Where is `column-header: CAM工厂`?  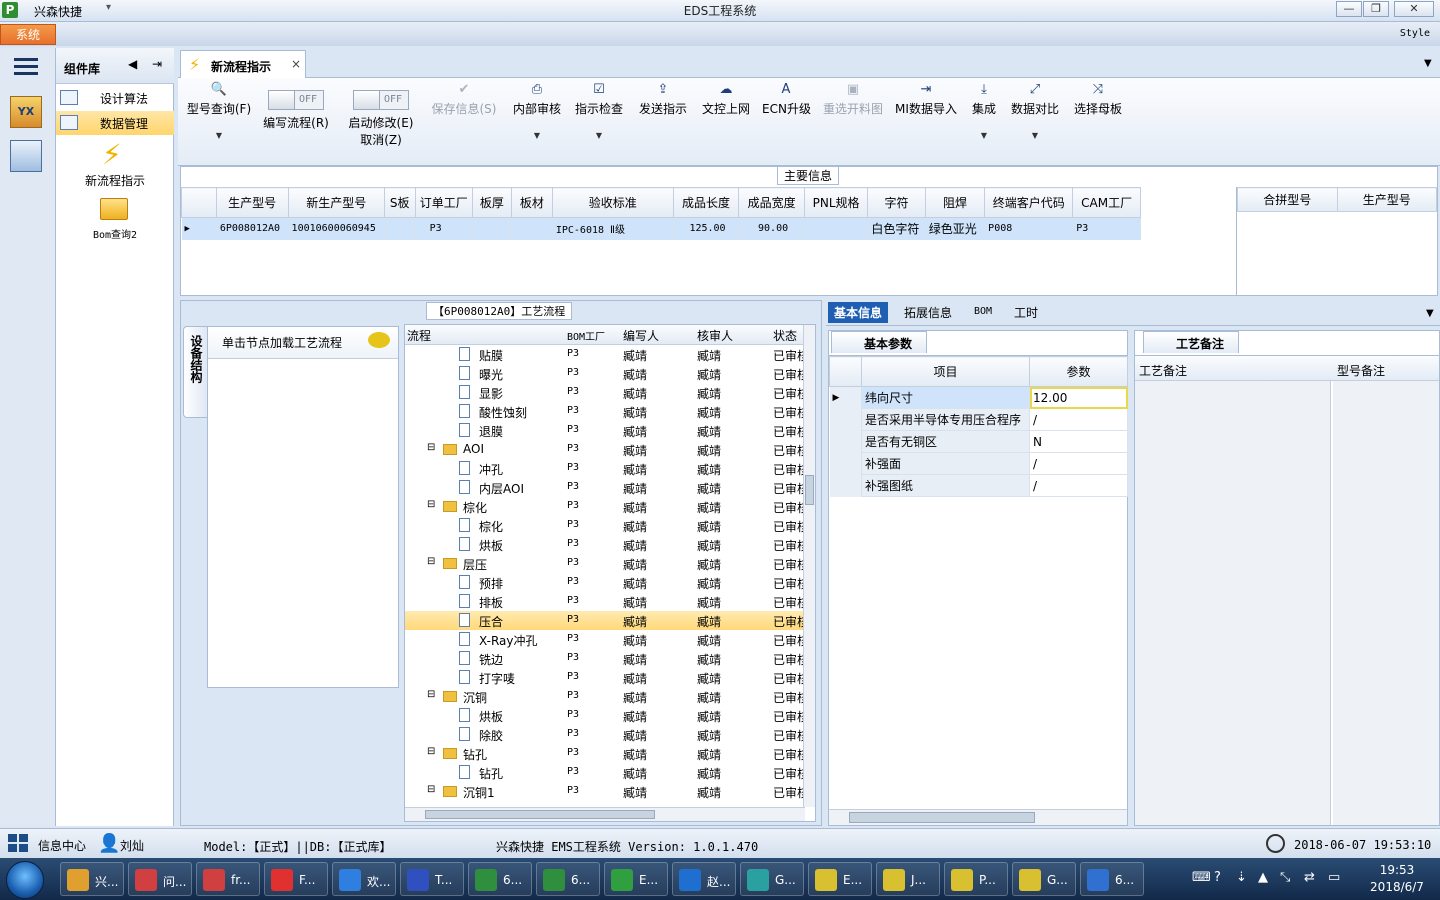 column-header: CAM工厂 is located at coordinates (1106, 202).